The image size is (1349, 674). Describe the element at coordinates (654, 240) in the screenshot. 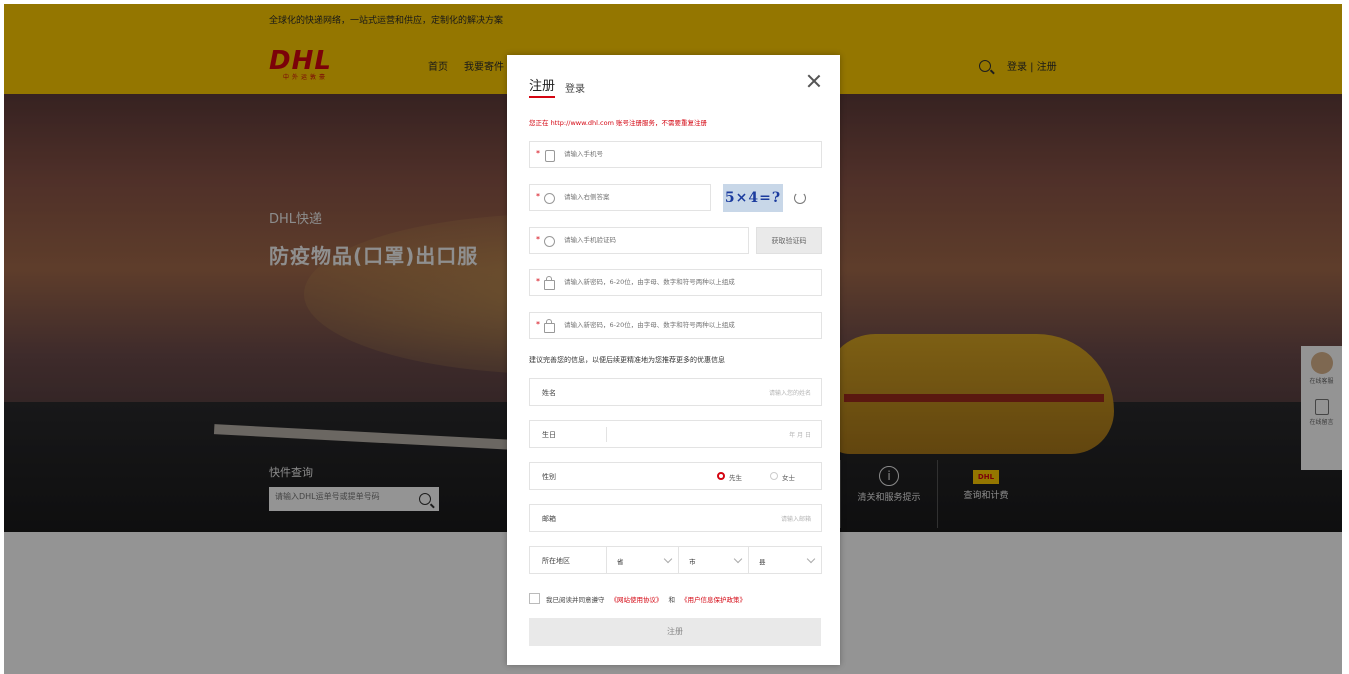

I see `sms-code-input` at that location.